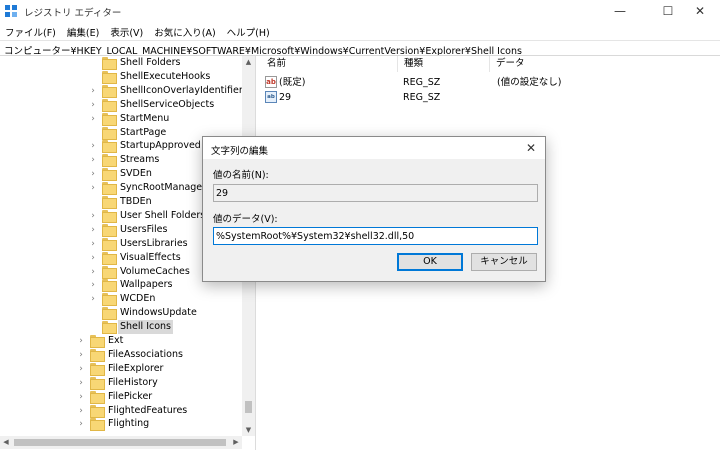 The height and width of the screenshot is (450, 720). I want to click on tree-item: › FlightedFeatures, so click(120, 411).